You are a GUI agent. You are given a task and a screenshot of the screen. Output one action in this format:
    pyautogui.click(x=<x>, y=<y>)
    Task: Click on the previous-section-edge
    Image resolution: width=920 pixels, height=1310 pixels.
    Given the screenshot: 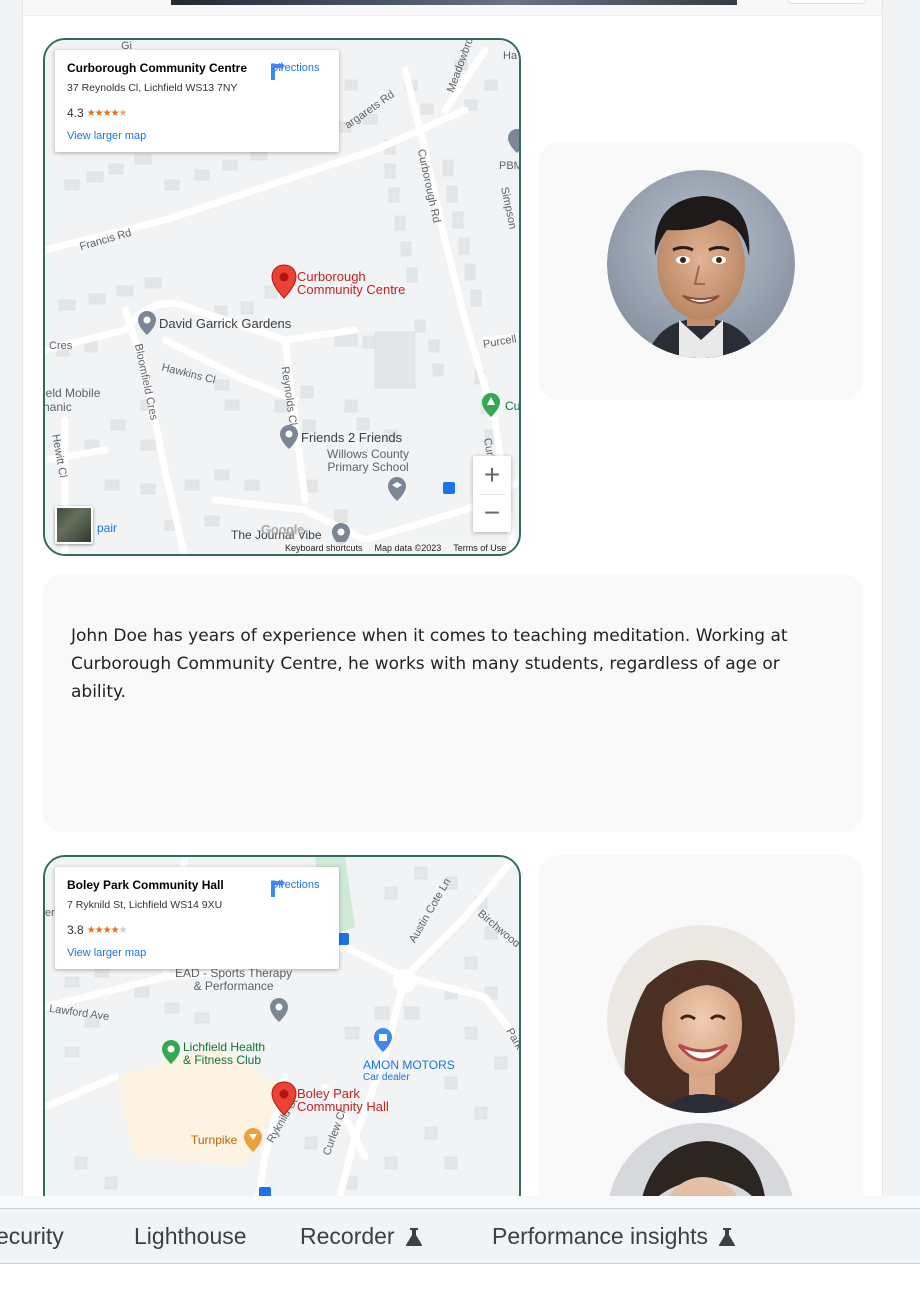 What is the action you would take?
    pyautogui.click(x=452, y=8)
    